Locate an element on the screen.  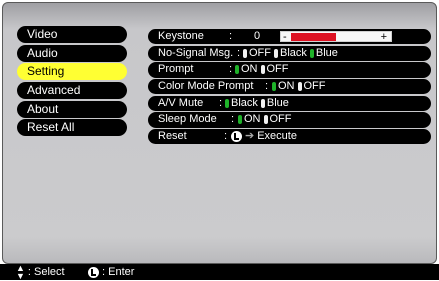
sleep-mode-option-off: OFF is located at coordinates (281, 119).